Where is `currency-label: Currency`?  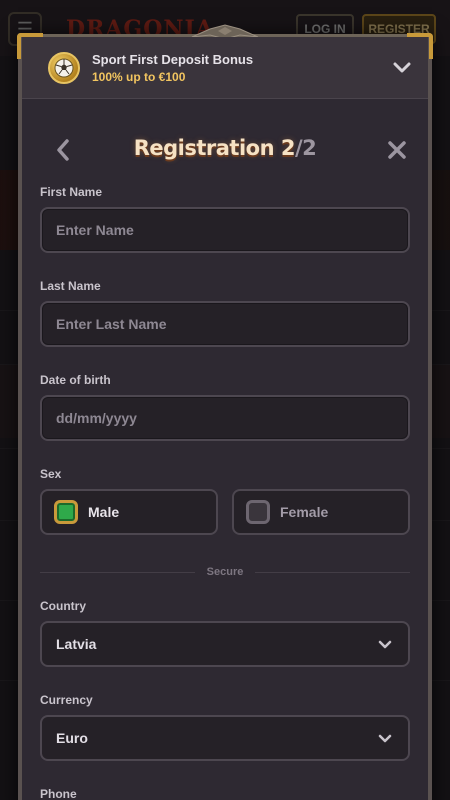 currency-label: Currency is located at coordinates (66, 700).